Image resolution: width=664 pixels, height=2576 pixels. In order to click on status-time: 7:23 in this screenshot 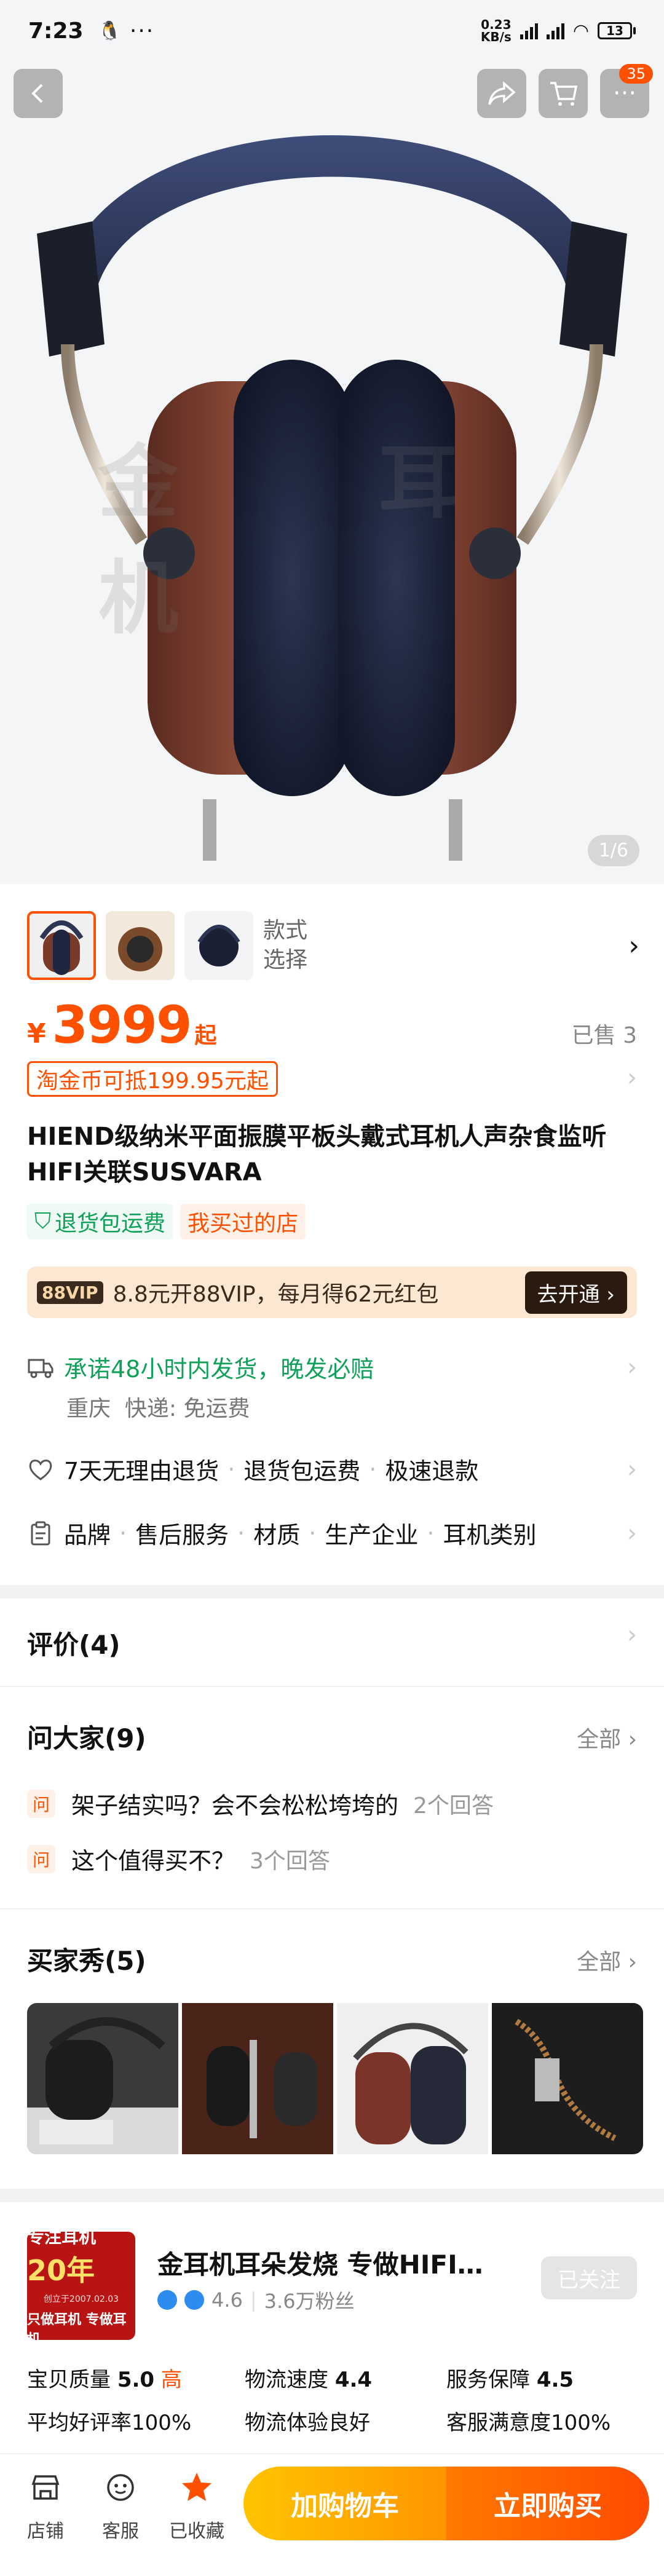, I will do `click(56, 31)`.